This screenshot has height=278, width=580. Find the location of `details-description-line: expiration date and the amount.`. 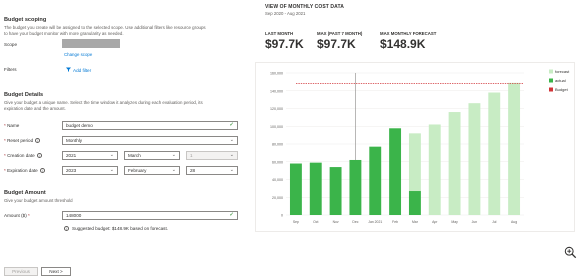

details-description-line: expiration date and the amount. is located at coordinates (35, 108).